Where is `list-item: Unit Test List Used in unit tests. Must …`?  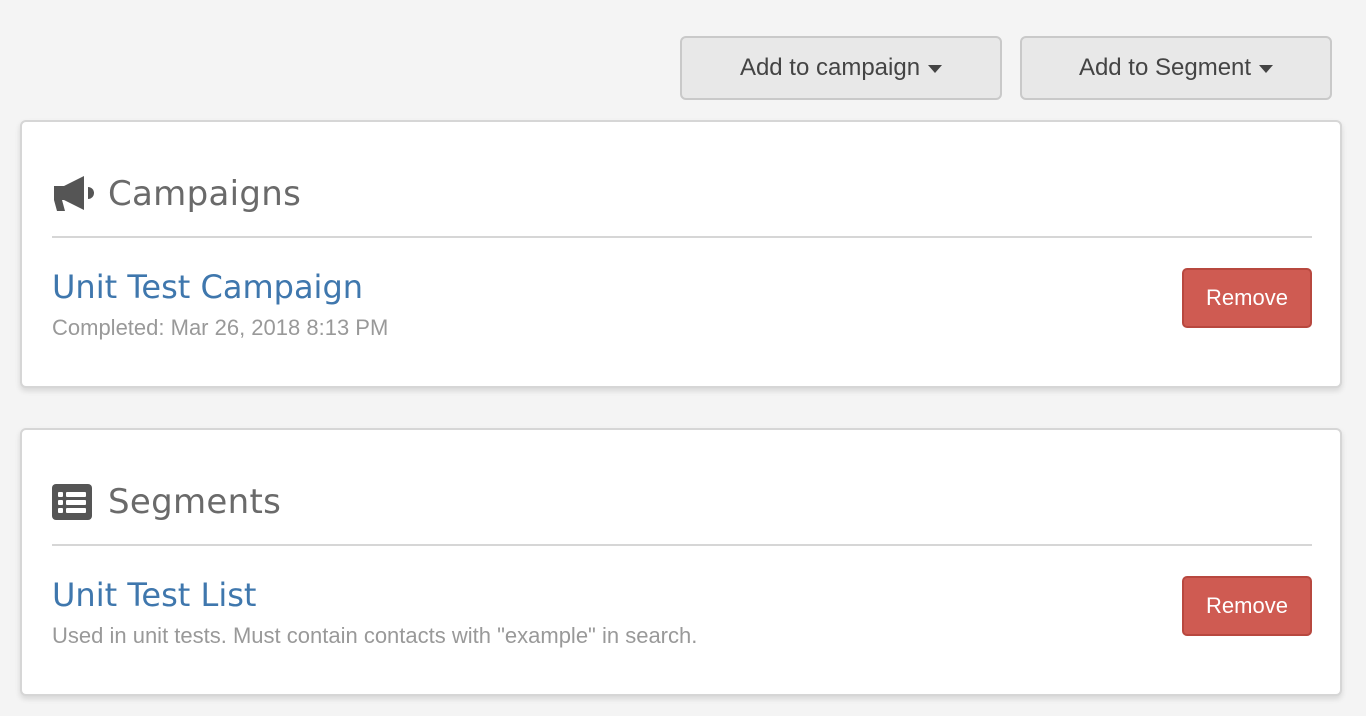 list-item: Unit Test List Used in unit tests. Must … is located at coordinates (682, 614).